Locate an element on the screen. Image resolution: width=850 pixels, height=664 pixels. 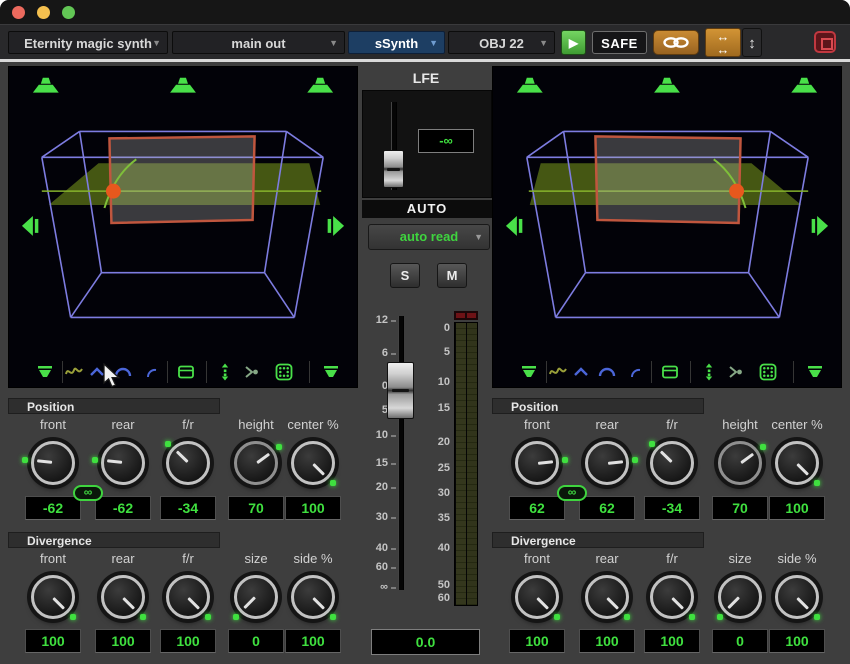
link-controls-button is located at coordinates (676, 42).